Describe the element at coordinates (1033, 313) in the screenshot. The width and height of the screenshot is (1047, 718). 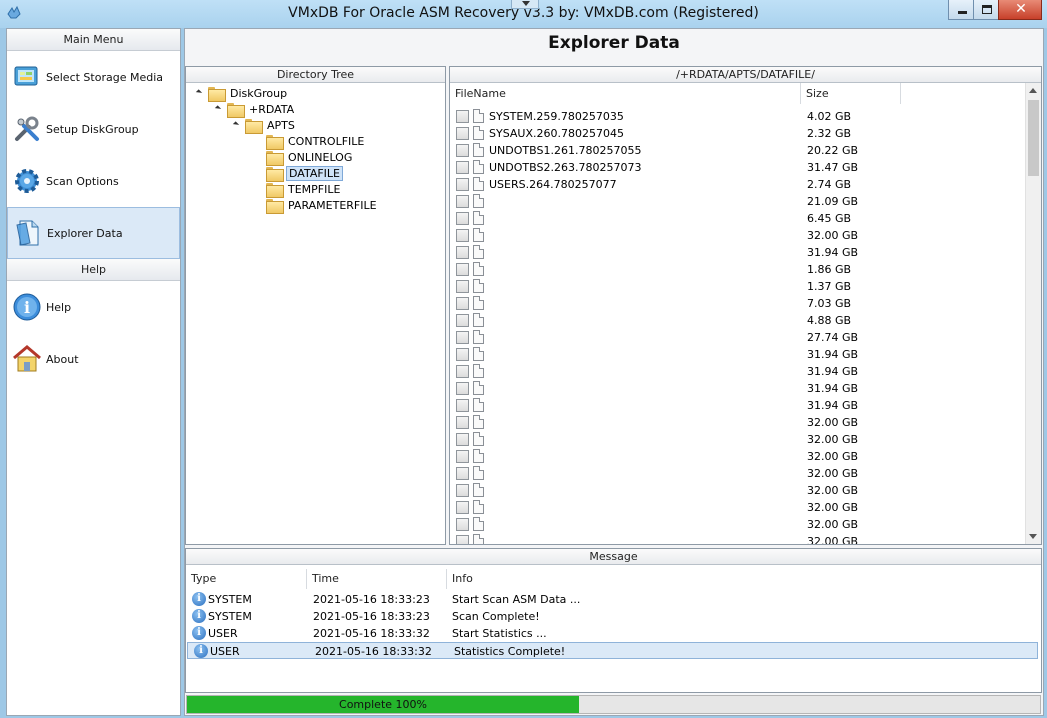
I see `file-list-scrollbar` at that location.